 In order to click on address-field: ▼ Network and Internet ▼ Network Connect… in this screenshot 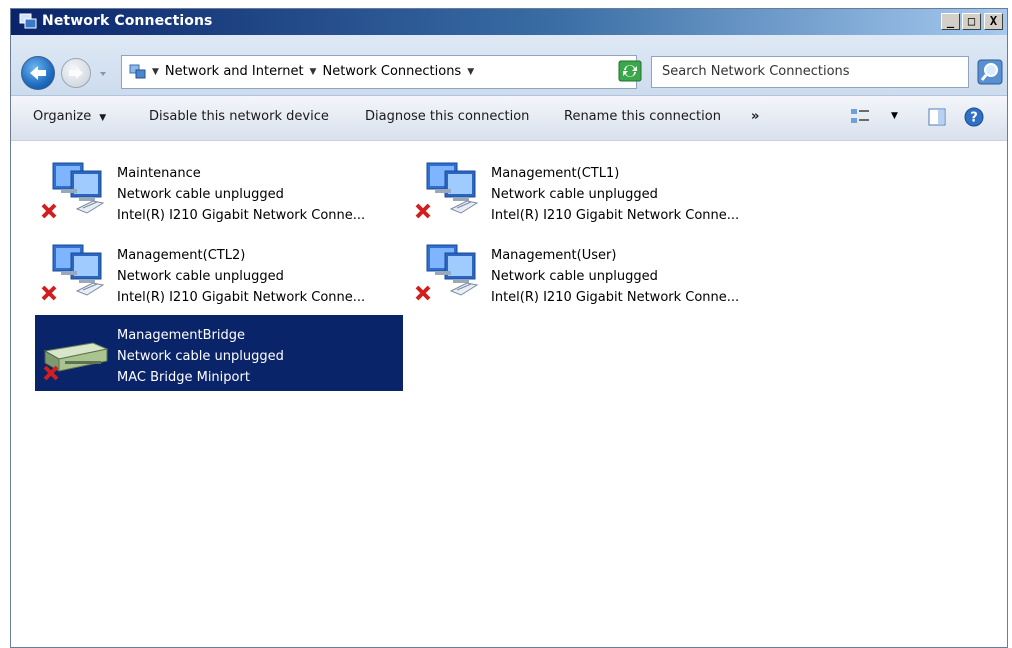, I will do `click(379, 72)`.